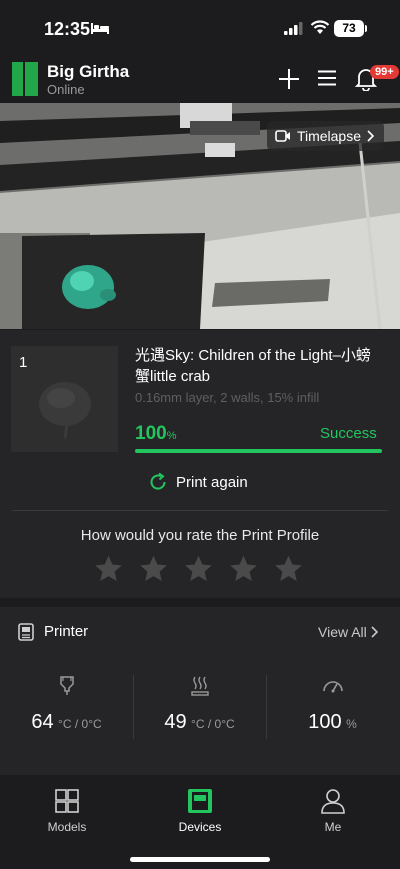 Image resolution: width=400 pixels, height=869 pixels. I want to click on bed-temperature-value: 49, so click(175, 722).